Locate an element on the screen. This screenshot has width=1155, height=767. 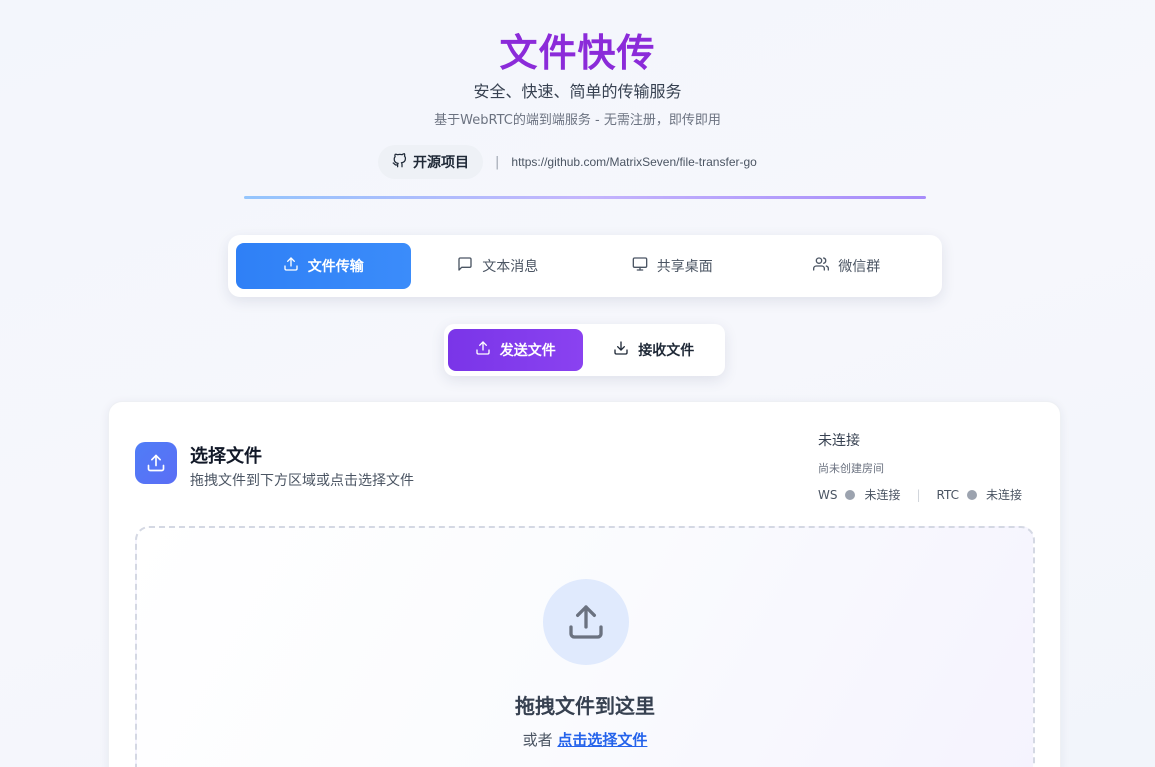
ws-status: 未连接 is located at coordinates (882, 495).